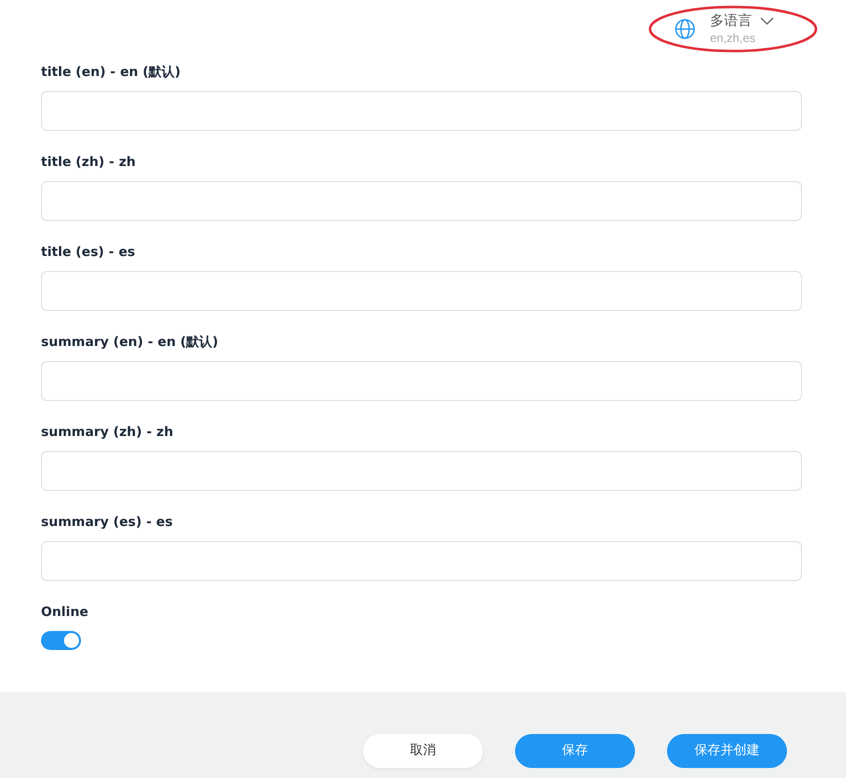 The image size is (846, 778). Describe the element at coordinates (733, 38) in the screenshot. I see `language-codes: en,zh,es` at that location.